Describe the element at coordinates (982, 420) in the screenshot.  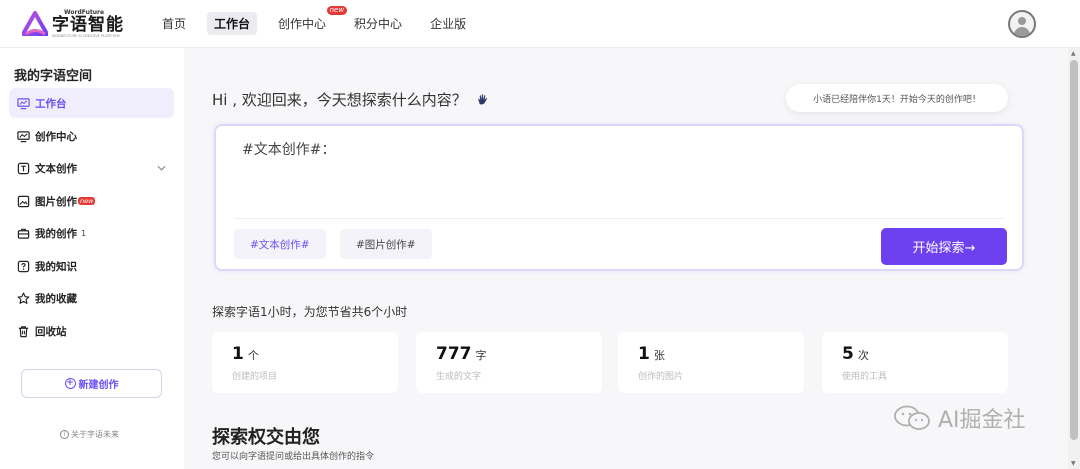
I see `watermark-text: AI掘金社` at that location.